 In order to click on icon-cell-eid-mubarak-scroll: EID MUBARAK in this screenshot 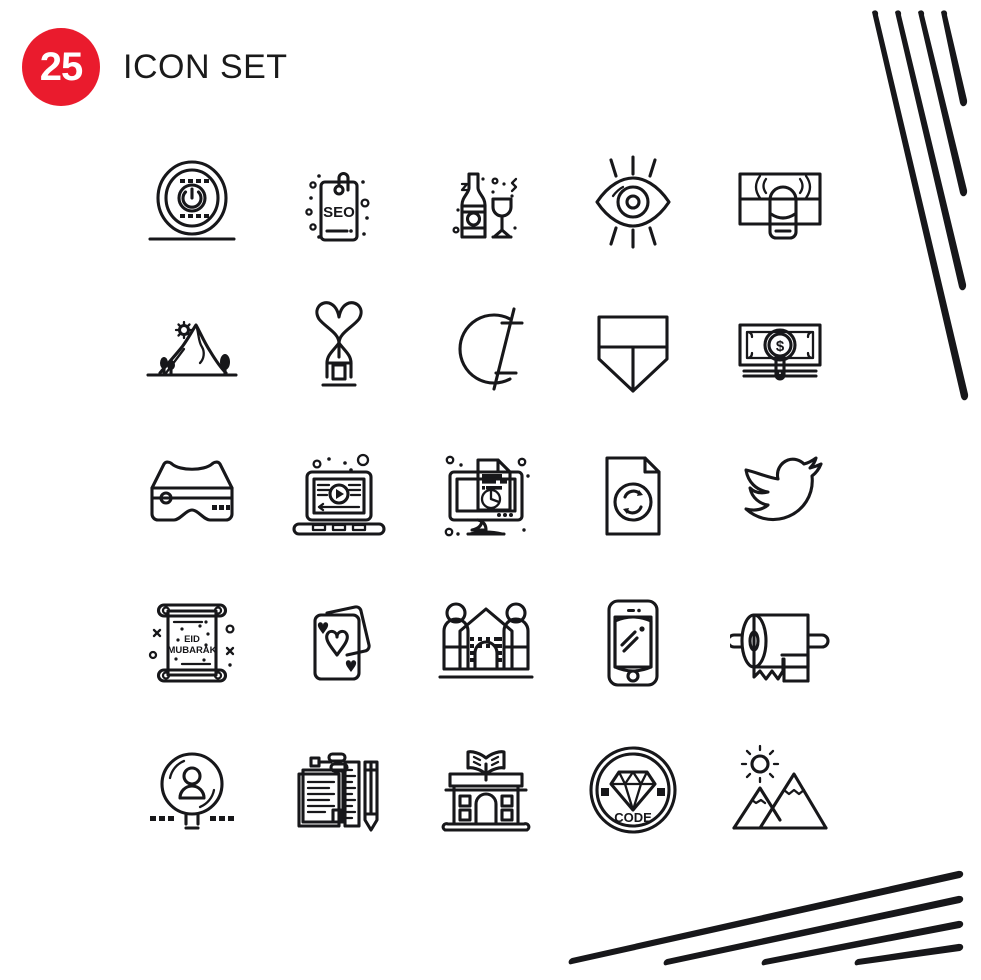, I will do `click(191, 642)`.